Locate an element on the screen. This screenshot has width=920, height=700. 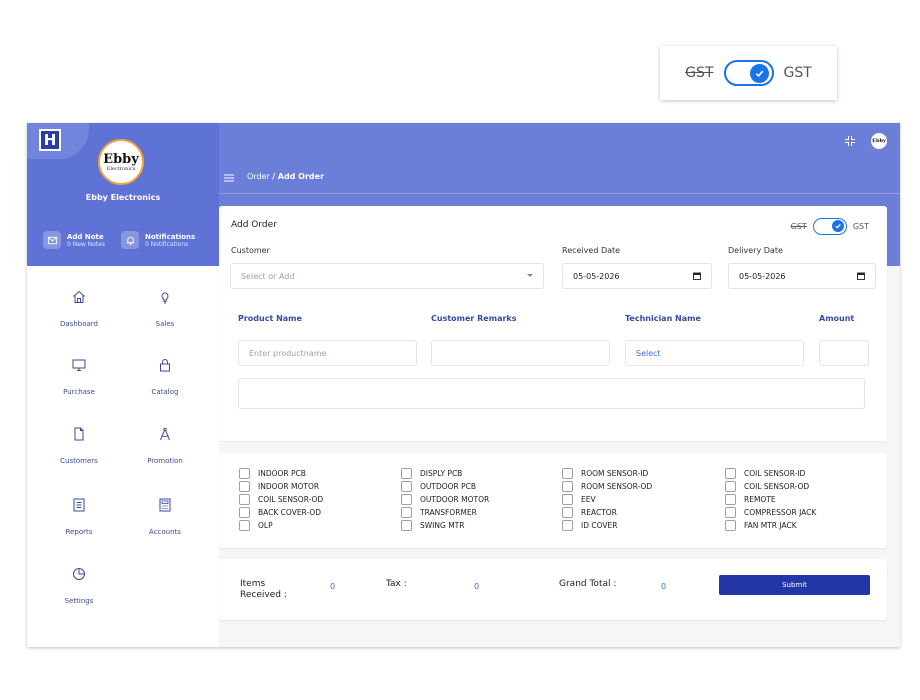
checklist-item: INDOOR MOTOR is located at coordinates (281, 486).